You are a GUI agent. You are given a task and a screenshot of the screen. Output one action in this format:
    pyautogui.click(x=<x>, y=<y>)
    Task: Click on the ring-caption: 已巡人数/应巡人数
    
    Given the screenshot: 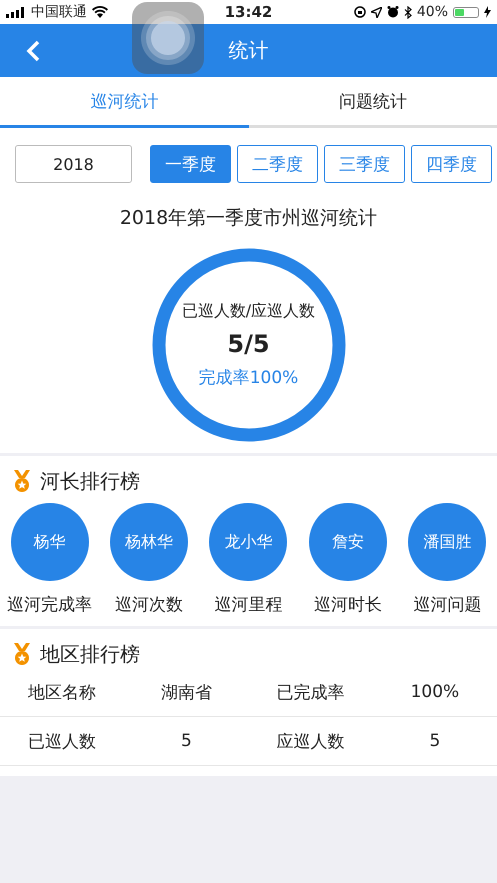 What is the action you would take?
    pyautogui.click(x=249, y=311)
    